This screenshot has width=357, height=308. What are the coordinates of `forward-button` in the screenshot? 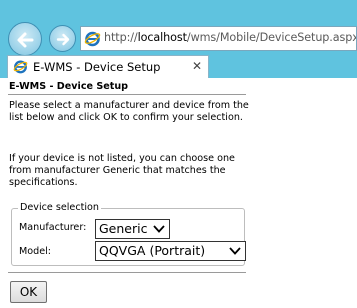 It's located at (62, 38).